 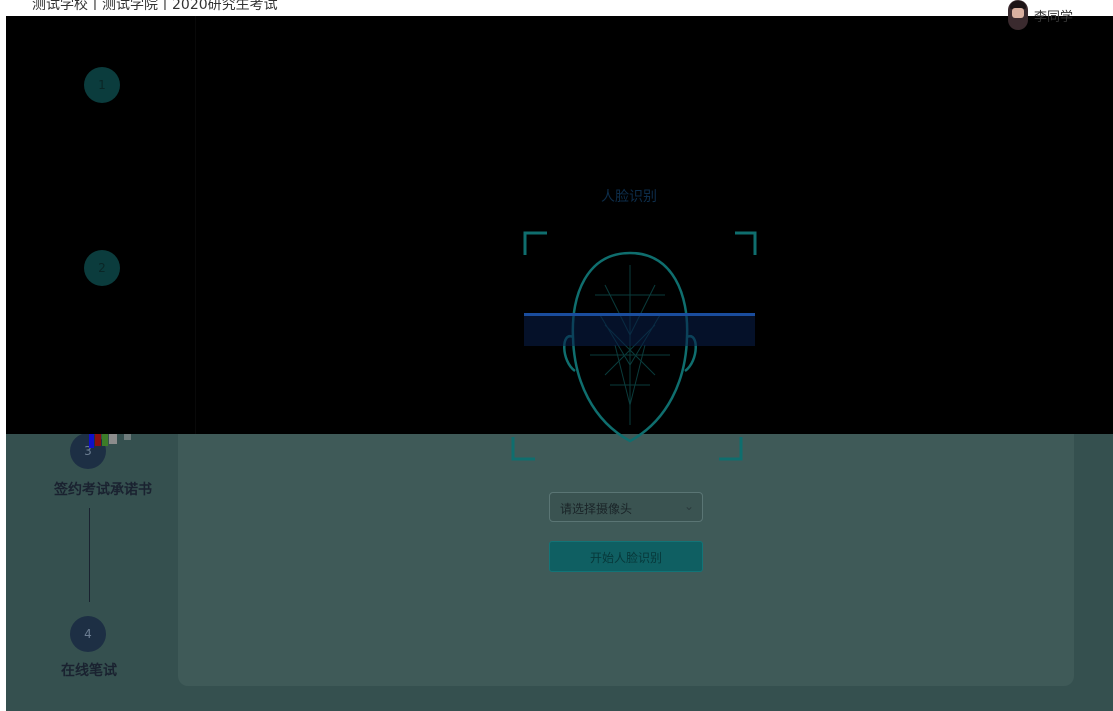 What do you see at coordinates (629, 197) in the screenshot?
I see `face-verify-title: 人脸识别` at bounding box center [629, 197].